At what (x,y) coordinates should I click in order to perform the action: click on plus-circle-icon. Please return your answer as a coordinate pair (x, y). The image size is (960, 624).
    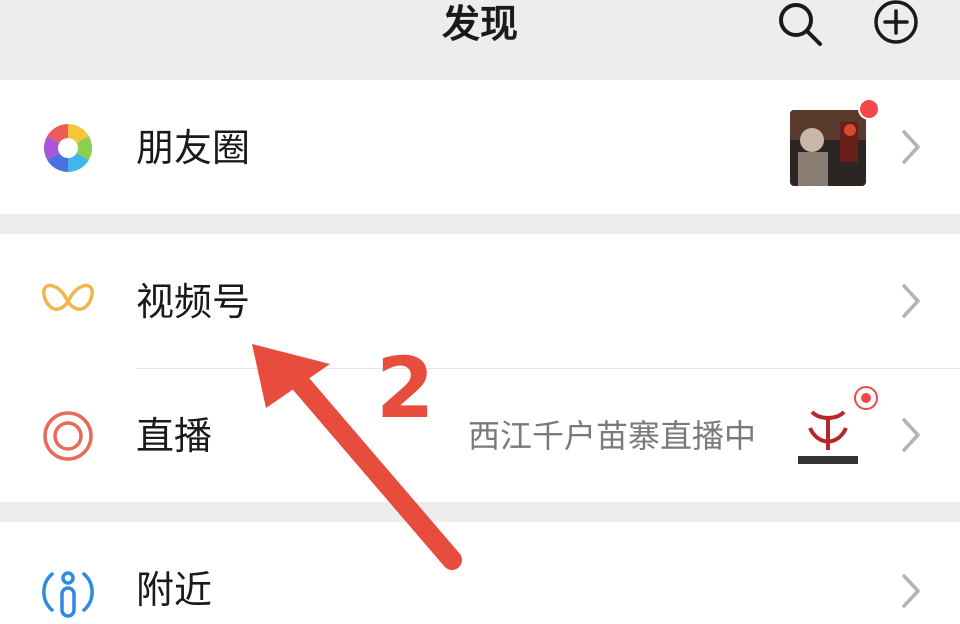
    Looking at the image, I should click on (896, 24).